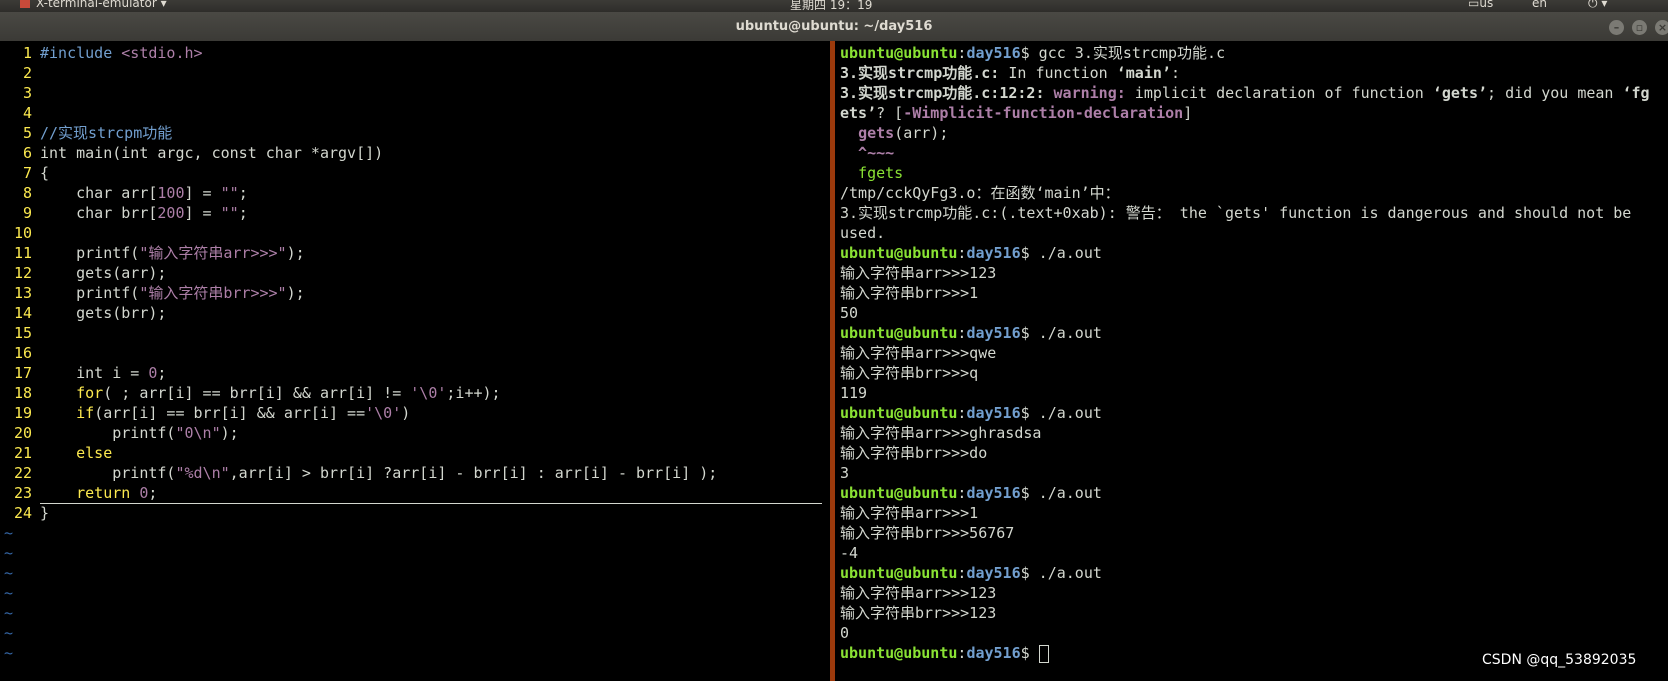  What do you see at coordinates (845, 633) in the screenshot?
I see `output-line: 0` at bounding box center [845, 633].